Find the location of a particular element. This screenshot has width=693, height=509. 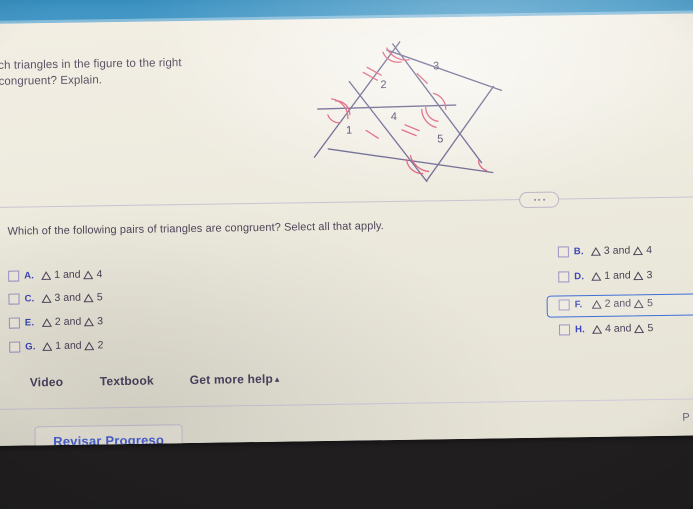

svg-text: 4 is located at coordinates (394, 117).